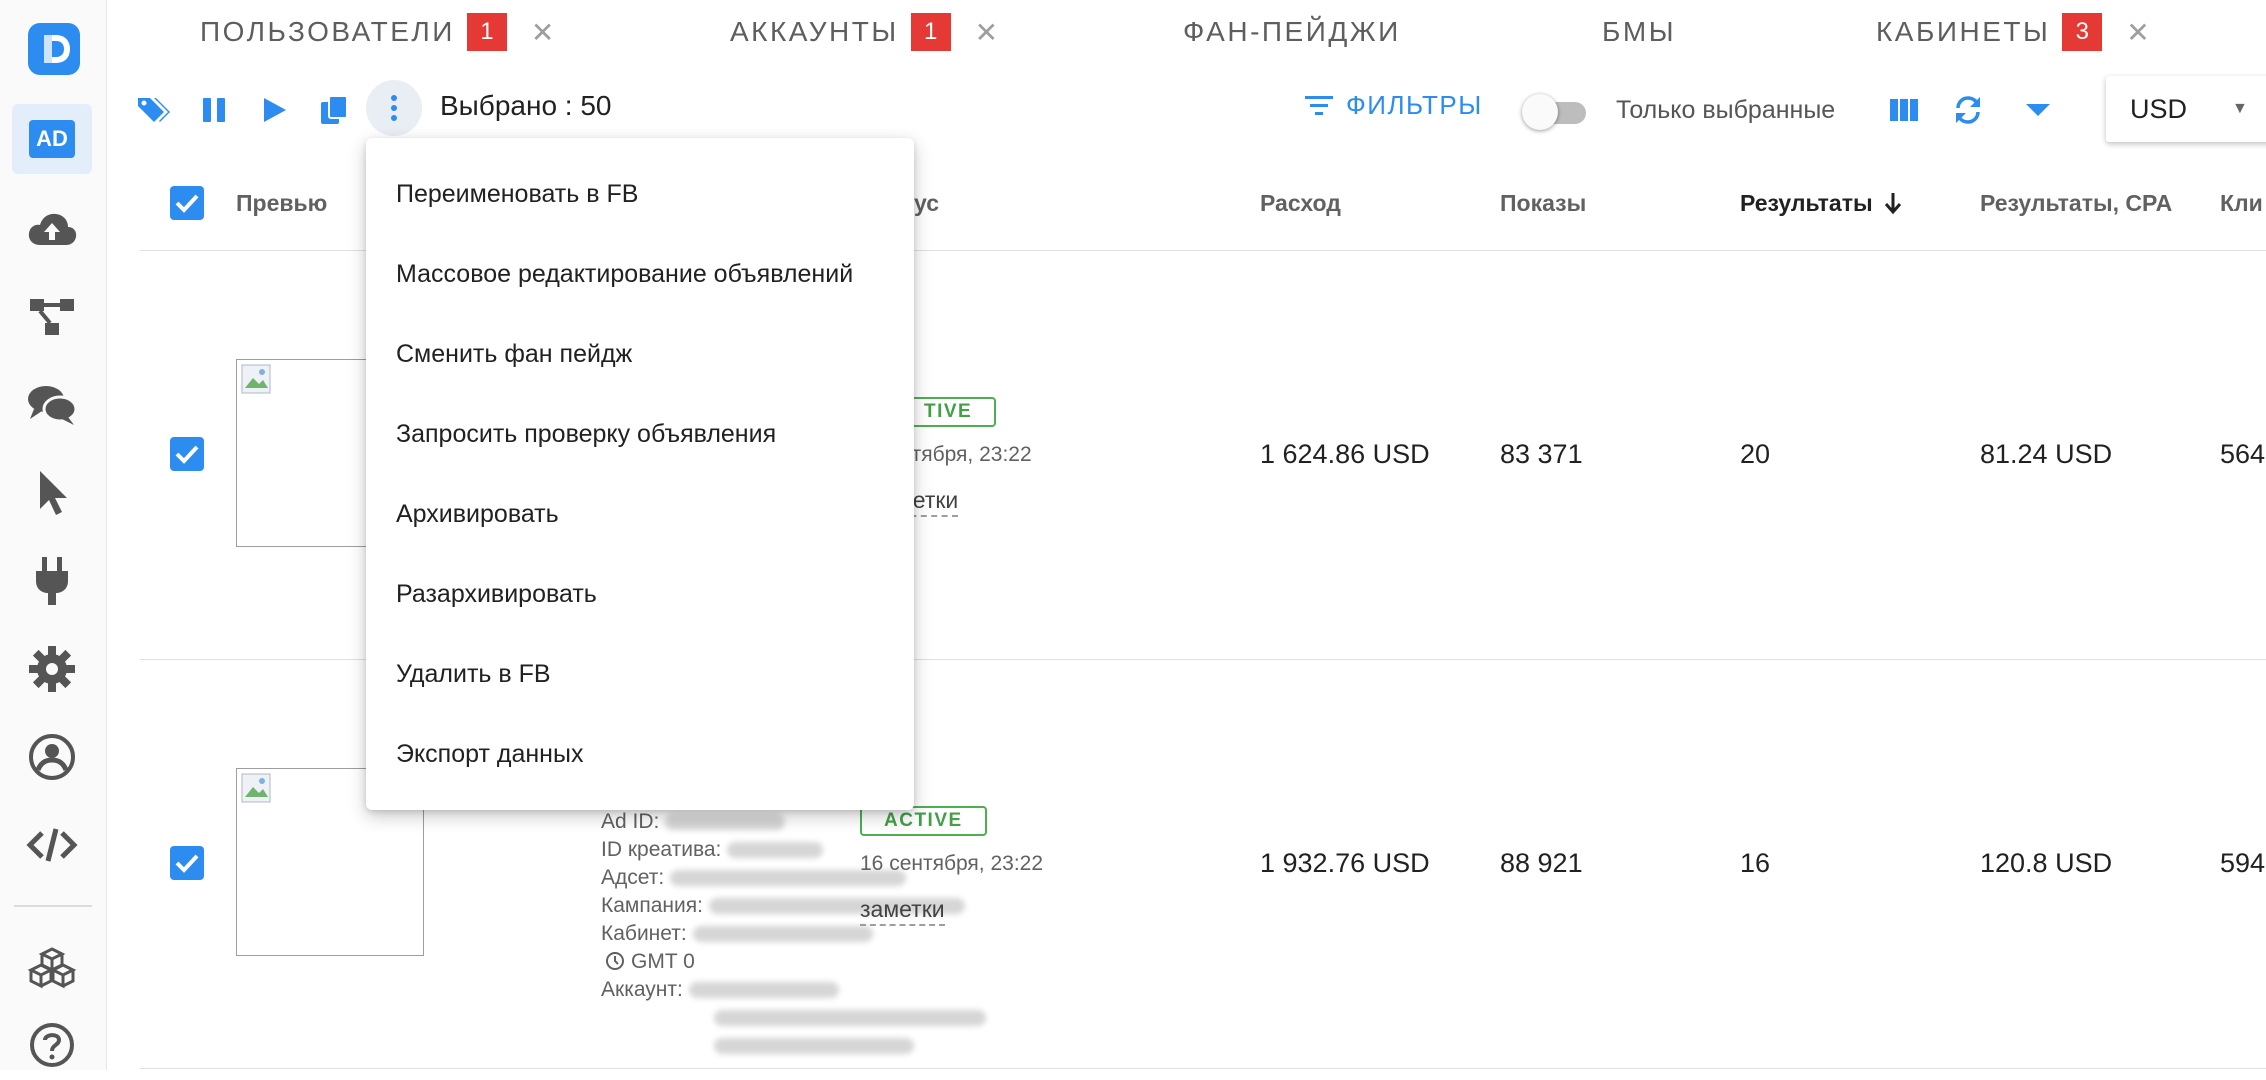 The width and height of the screenshot is (2266, 1080). What do you see at coordinates (2046, 863) in the screenshot?
I see `cpa-cell: 120.8 USD` at bounding box center [2046, 863].